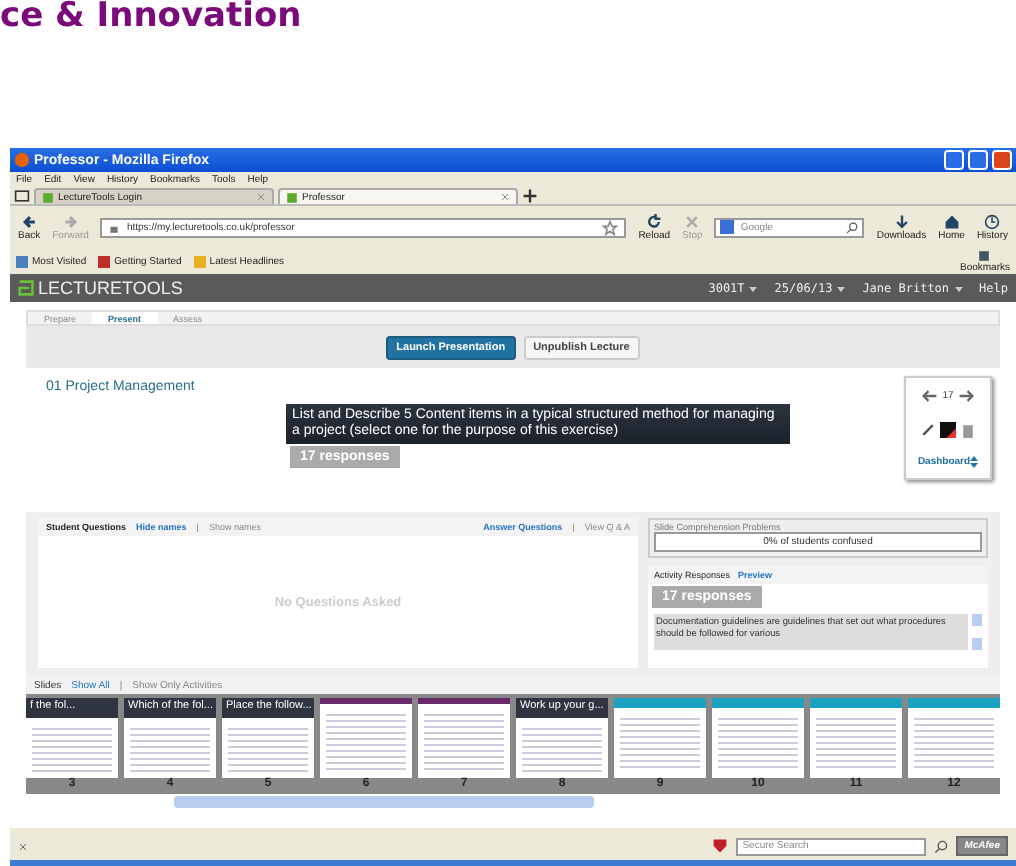 The image size is (1016, 866). I want to click on firefox-icon, so click(22, 160).